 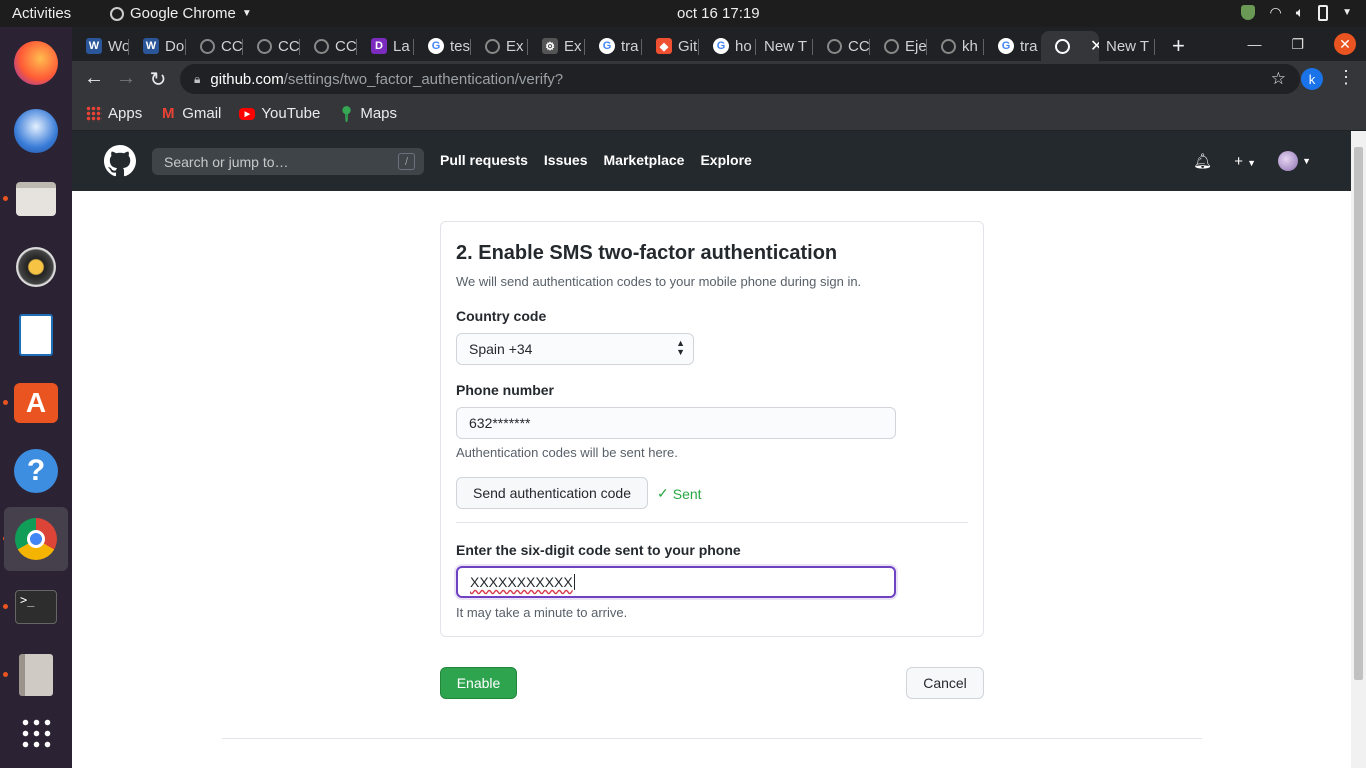 What do you see at coordinates (190, 113) in the screenshot?
I see `bookmark-gmail: M Gmail` at bounding box center [190, 113].